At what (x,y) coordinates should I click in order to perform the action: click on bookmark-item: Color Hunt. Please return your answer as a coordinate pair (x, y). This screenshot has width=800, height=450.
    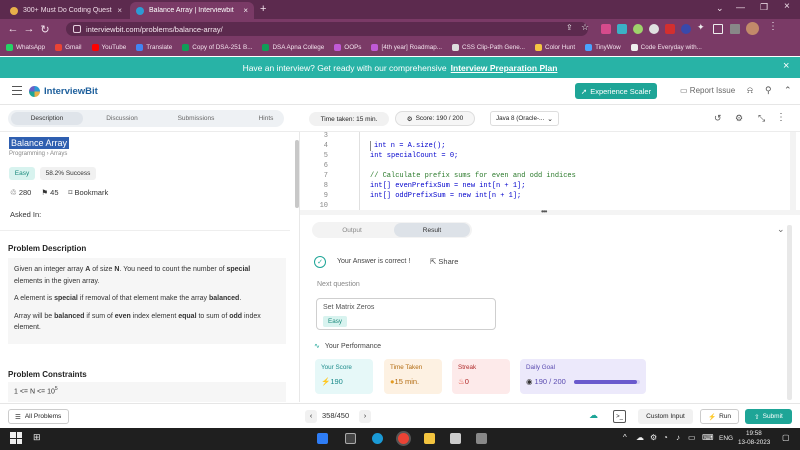
    Looking at the image, I should click on (555, 47).